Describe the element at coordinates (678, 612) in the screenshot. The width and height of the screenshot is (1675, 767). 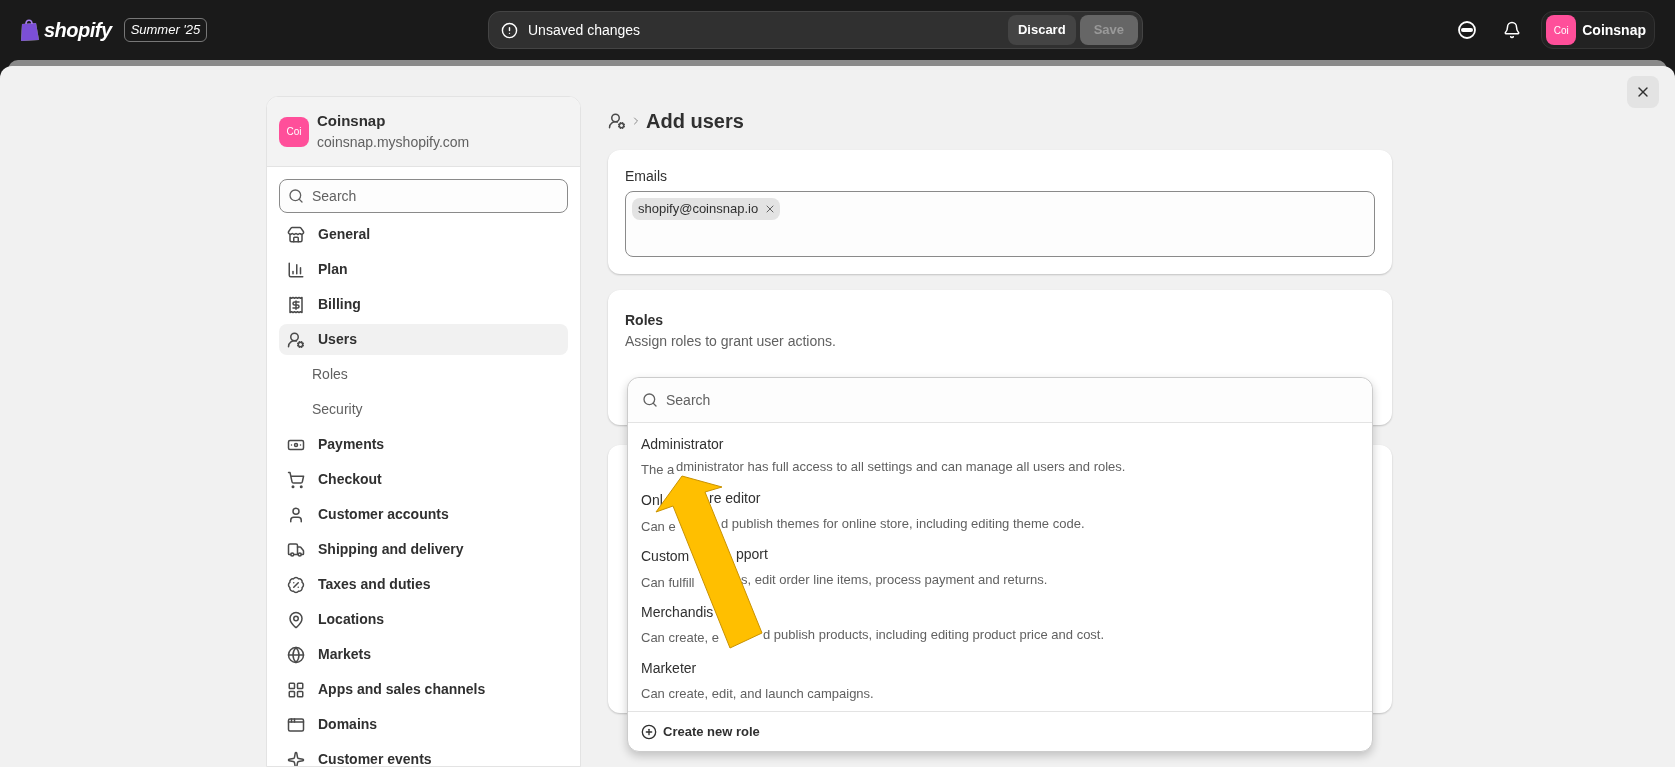
I see `role-name: Merchandis` at that location.